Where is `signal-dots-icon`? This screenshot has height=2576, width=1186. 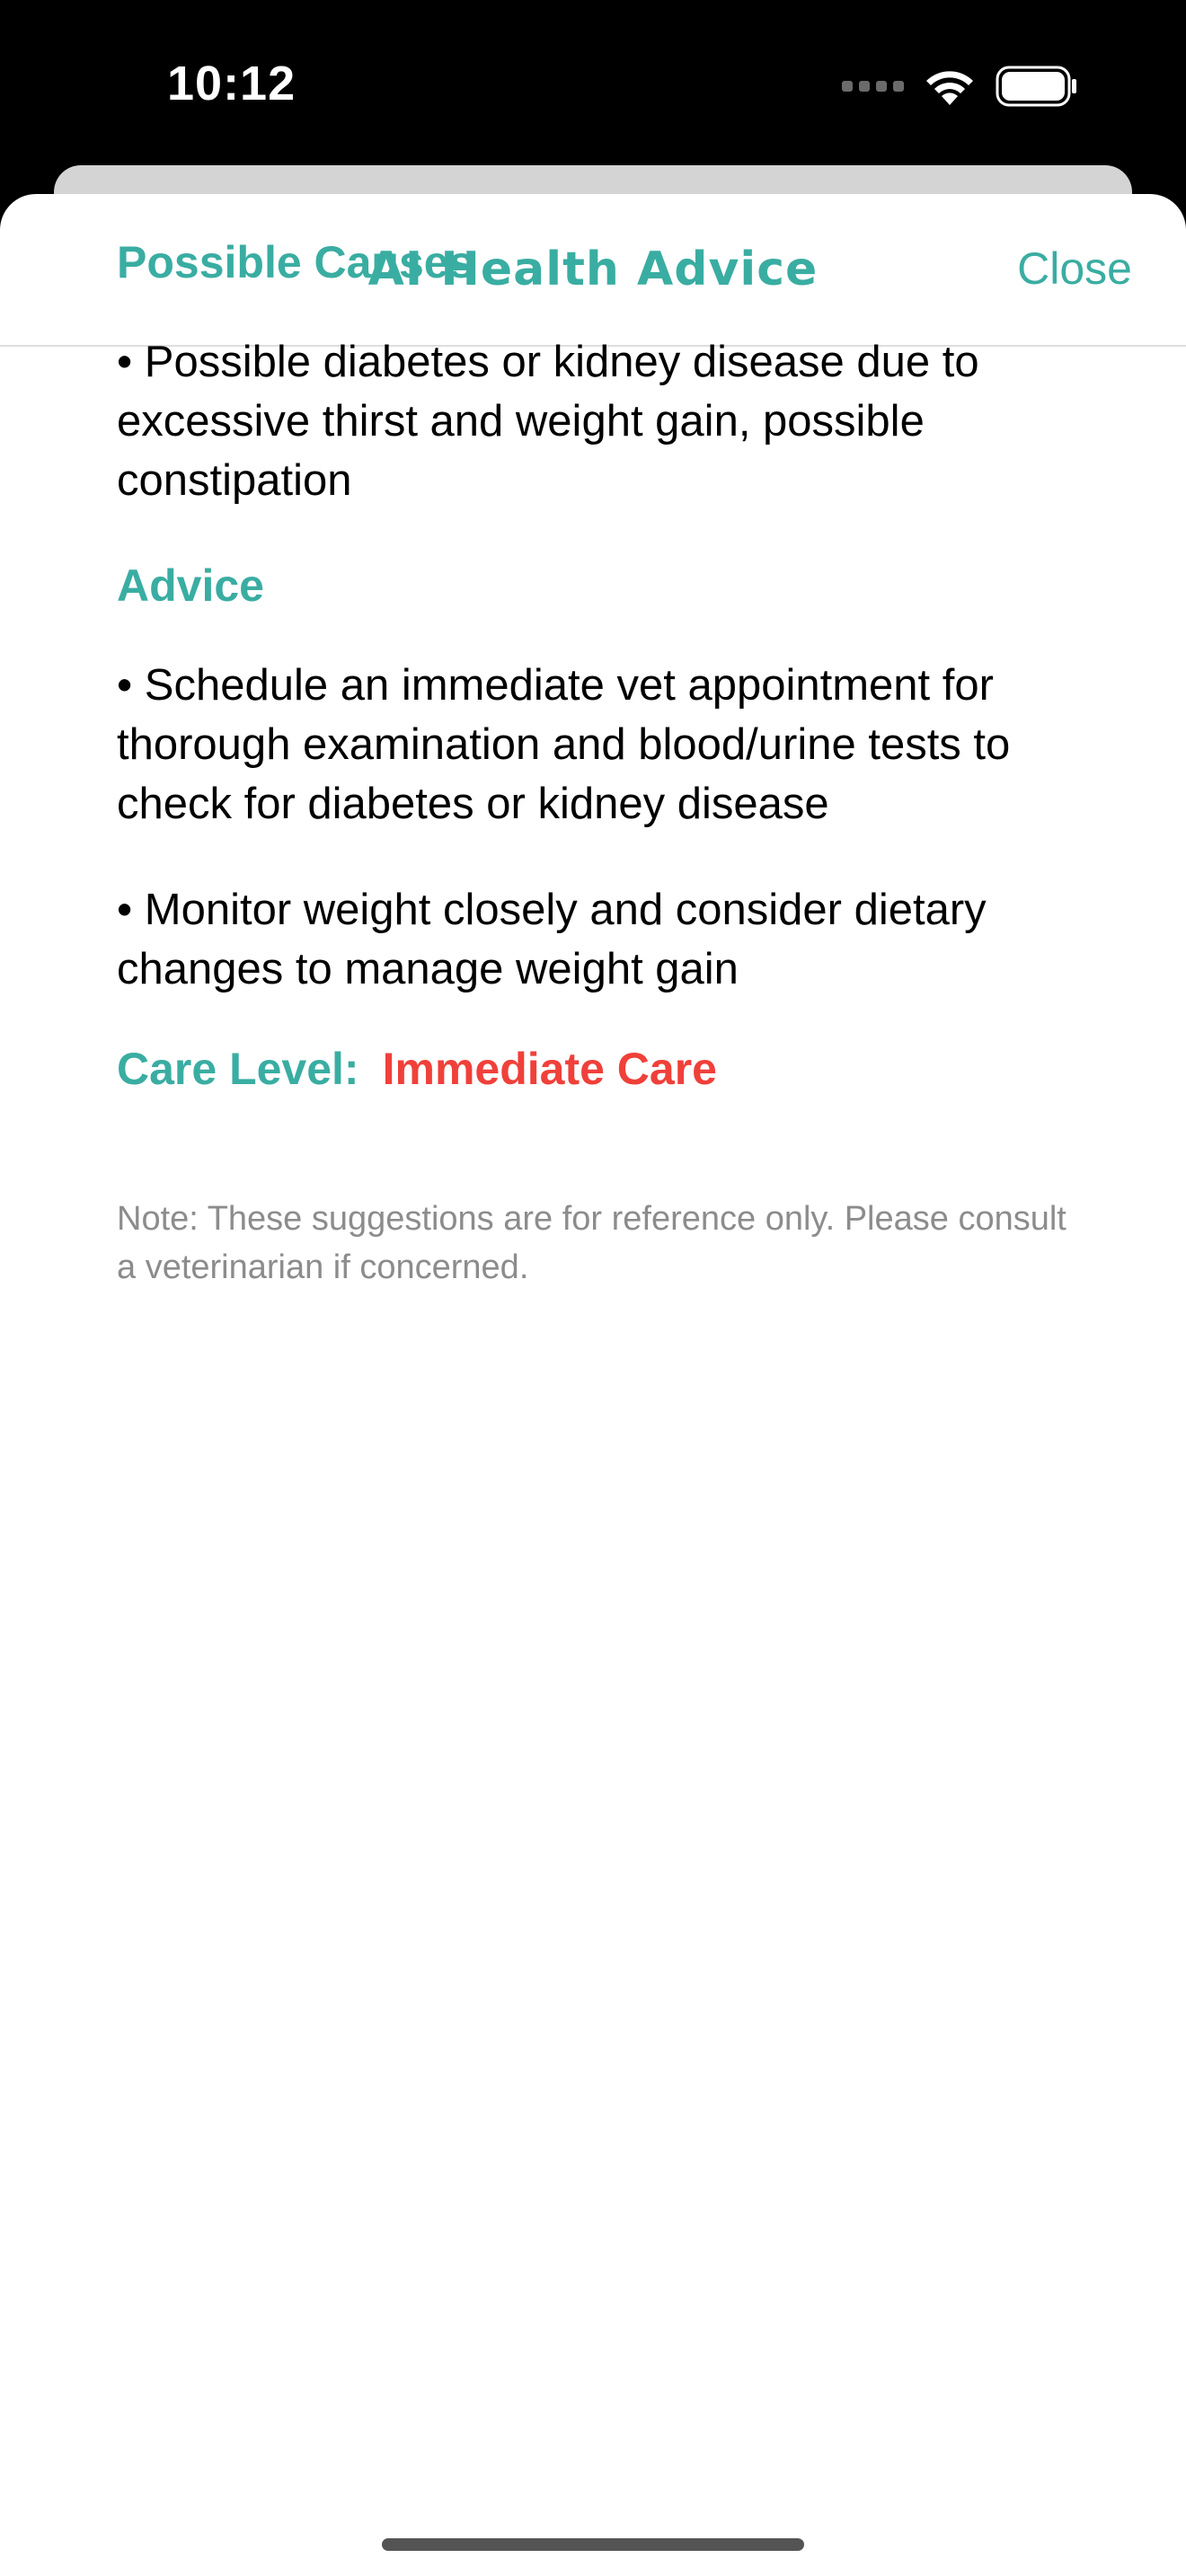
signal-dots-icon is located at coordinates (873, 86).